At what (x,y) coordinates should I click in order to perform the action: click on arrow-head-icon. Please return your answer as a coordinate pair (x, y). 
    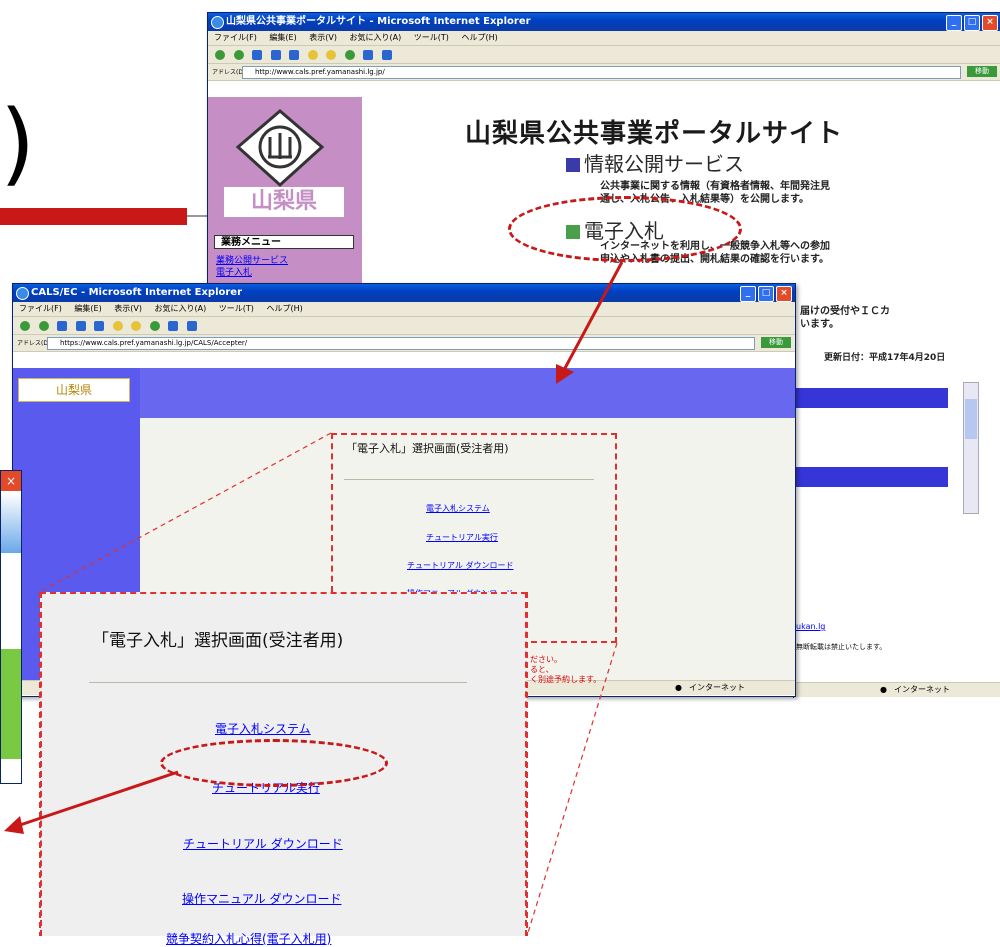
    Looking at the image, I should click on (14, 825).